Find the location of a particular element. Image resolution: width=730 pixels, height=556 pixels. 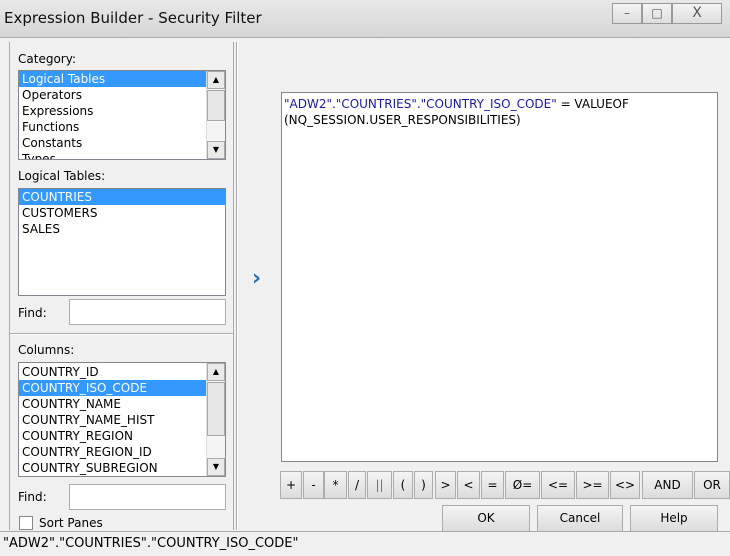

help-button: Help is located at coordinates (674, 518).